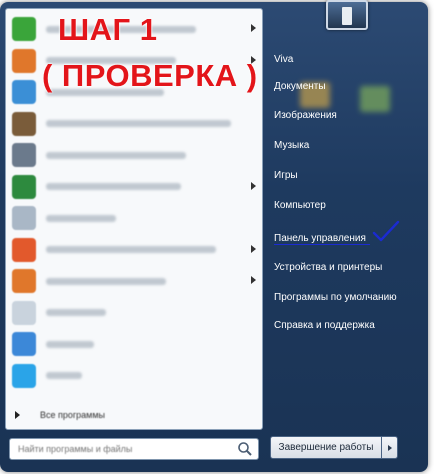 Image resolution: width=434 pixels, height=474 pixels. I want to click on right-menu-item: Справка и поддержка, so click(343, 325).